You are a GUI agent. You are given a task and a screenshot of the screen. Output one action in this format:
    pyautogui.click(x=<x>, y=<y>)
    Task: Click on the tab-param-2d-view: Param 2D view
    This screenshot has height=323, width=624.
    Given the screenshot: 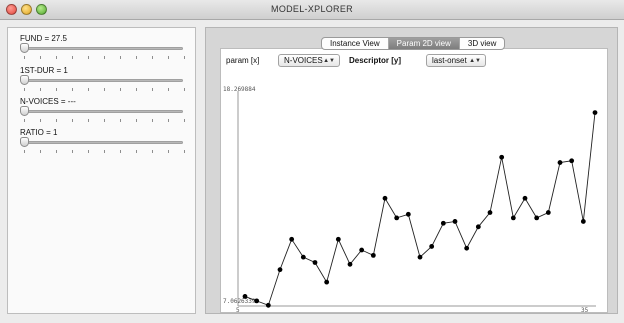 What is the action you would take?
    pyautogui.click(x=424, y=43)
    